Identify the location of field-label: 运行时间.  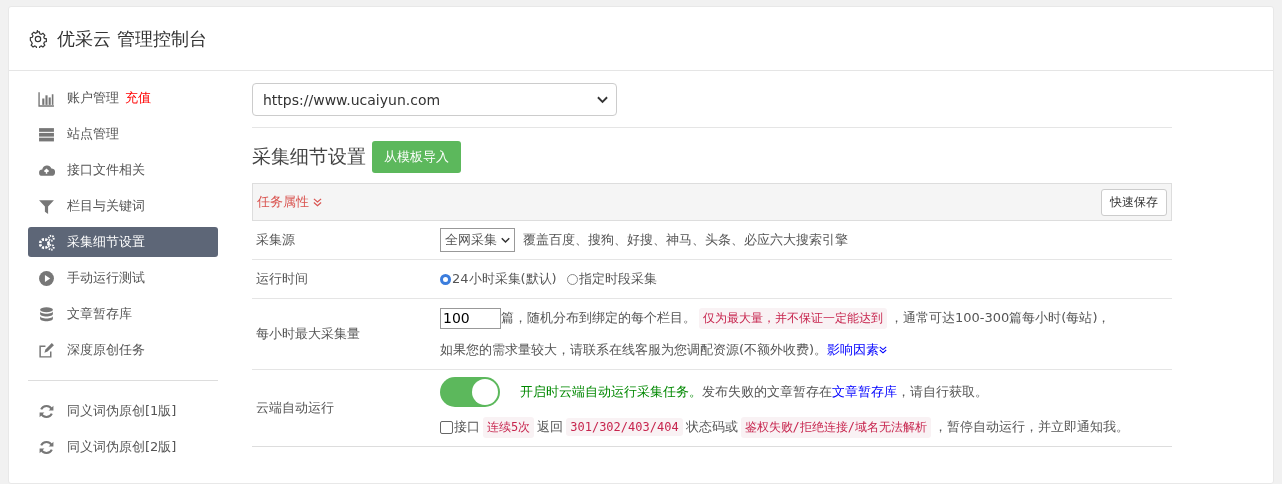
(282, 279).